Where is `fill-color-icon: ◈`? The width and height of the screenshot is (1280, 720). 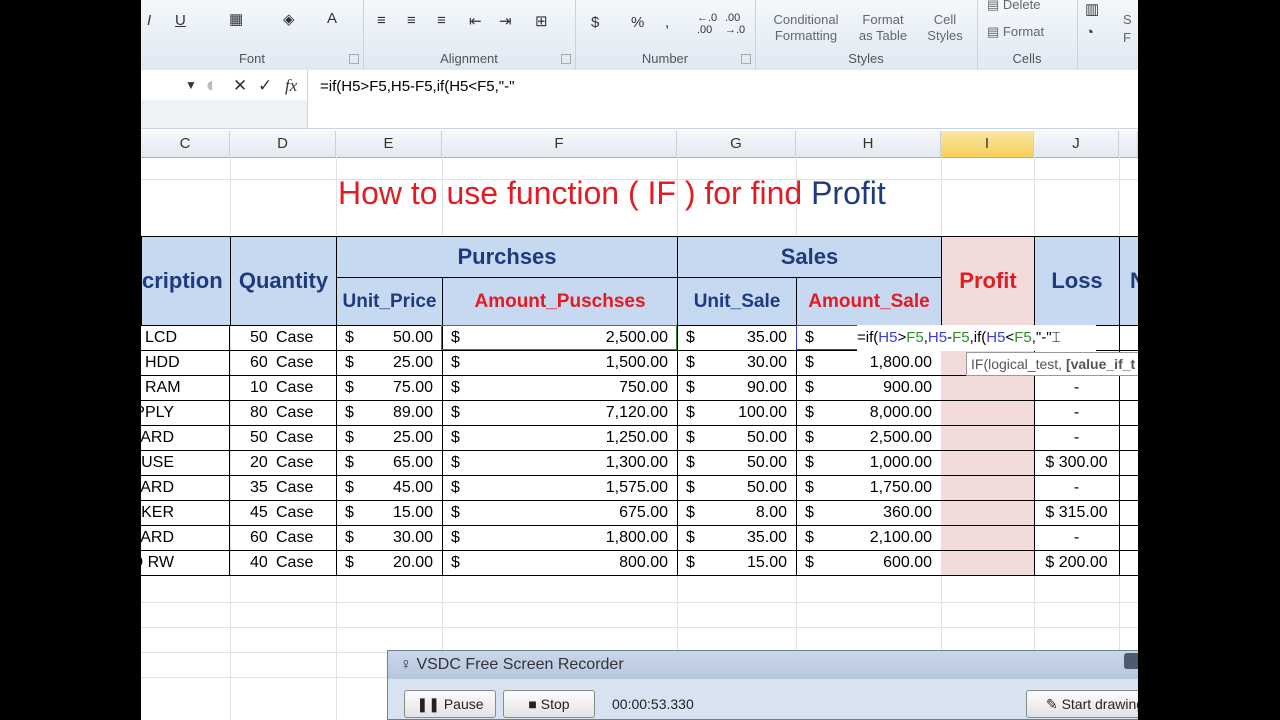 fill-color-icon: ◈ is located at coordinates (289, 19).